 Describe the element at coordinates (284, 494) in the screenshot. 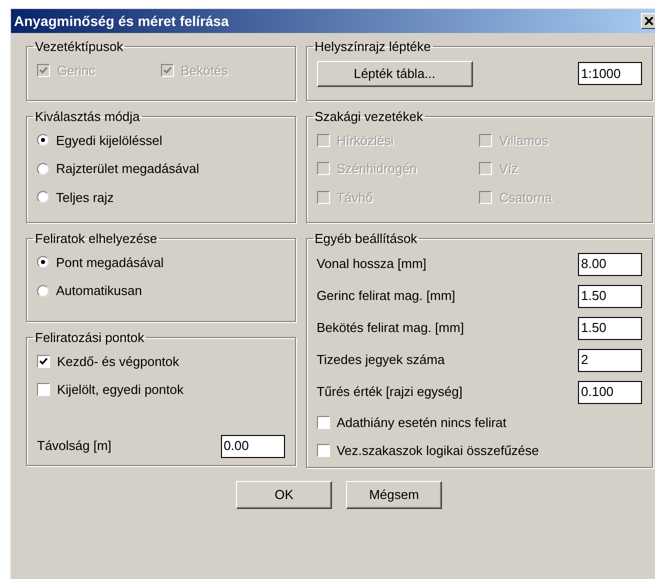

I see `dialog-button: OK` at that location.